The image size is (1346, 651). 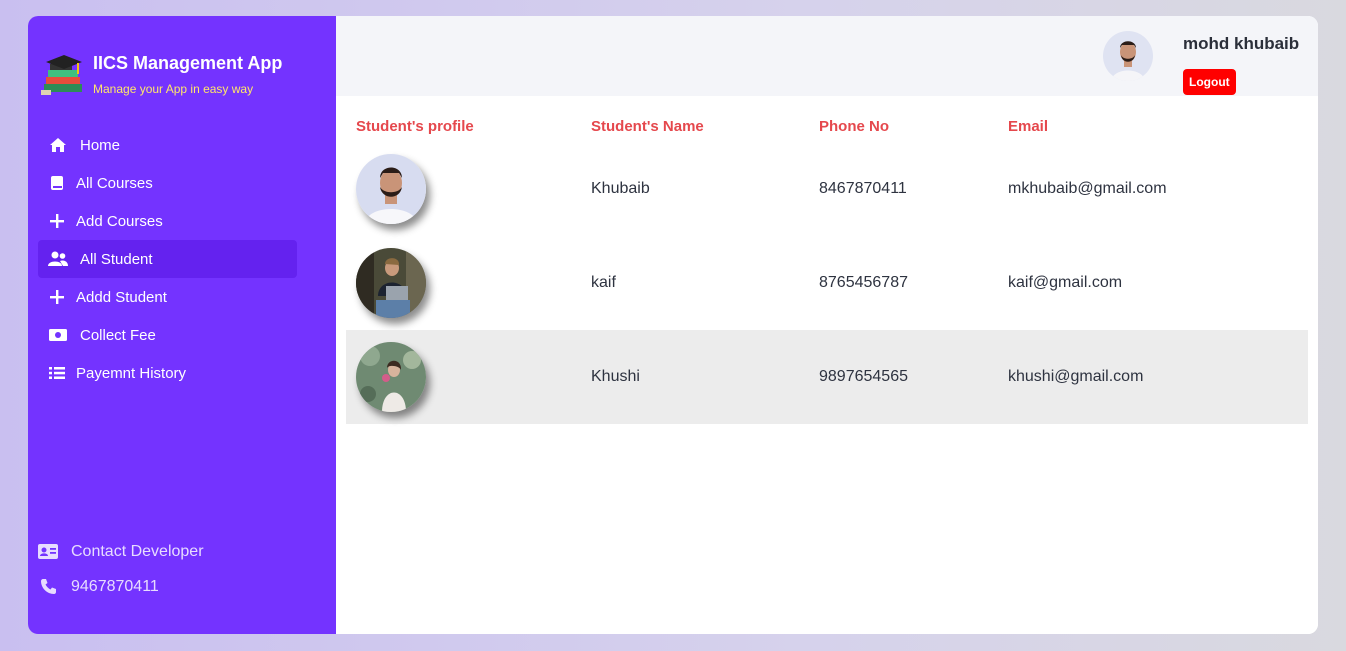 What do you see at coordinates (903, 126) in the screenshot?
I see `column-header-phone: Phone No` at bounding box center [903, 126].